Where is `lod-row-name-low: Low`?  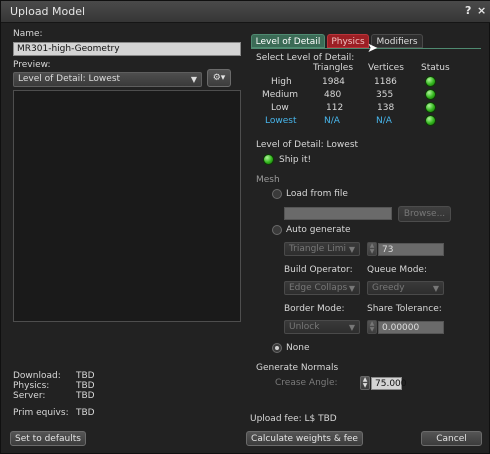
lod-row-name-low: Low is located at coordinates (280, 108).